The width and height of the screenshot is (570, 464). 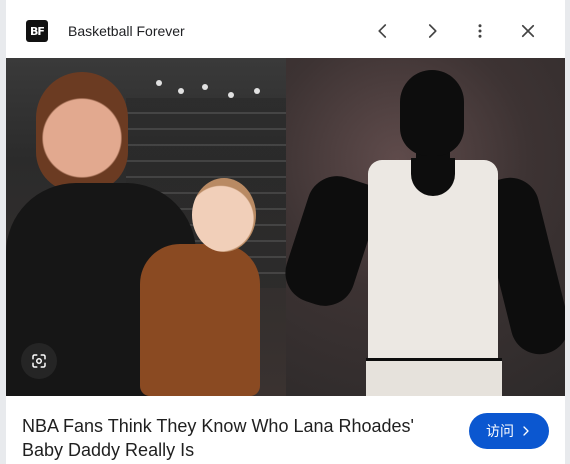 I want to click on site-name: Basketball Forever, so click(x=126, y=31).